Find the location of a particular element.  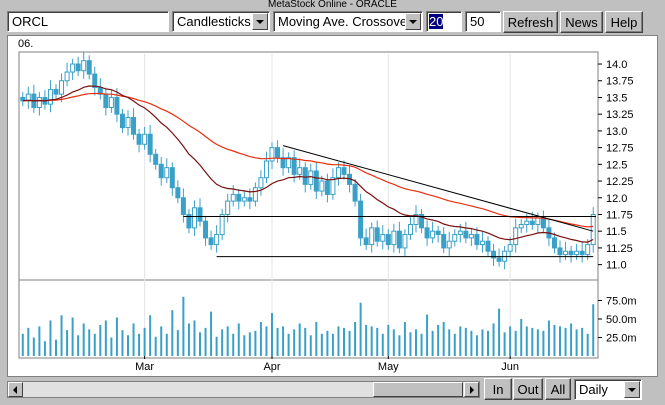

symbol-input: ORCL is located at coordinates (88, 21).